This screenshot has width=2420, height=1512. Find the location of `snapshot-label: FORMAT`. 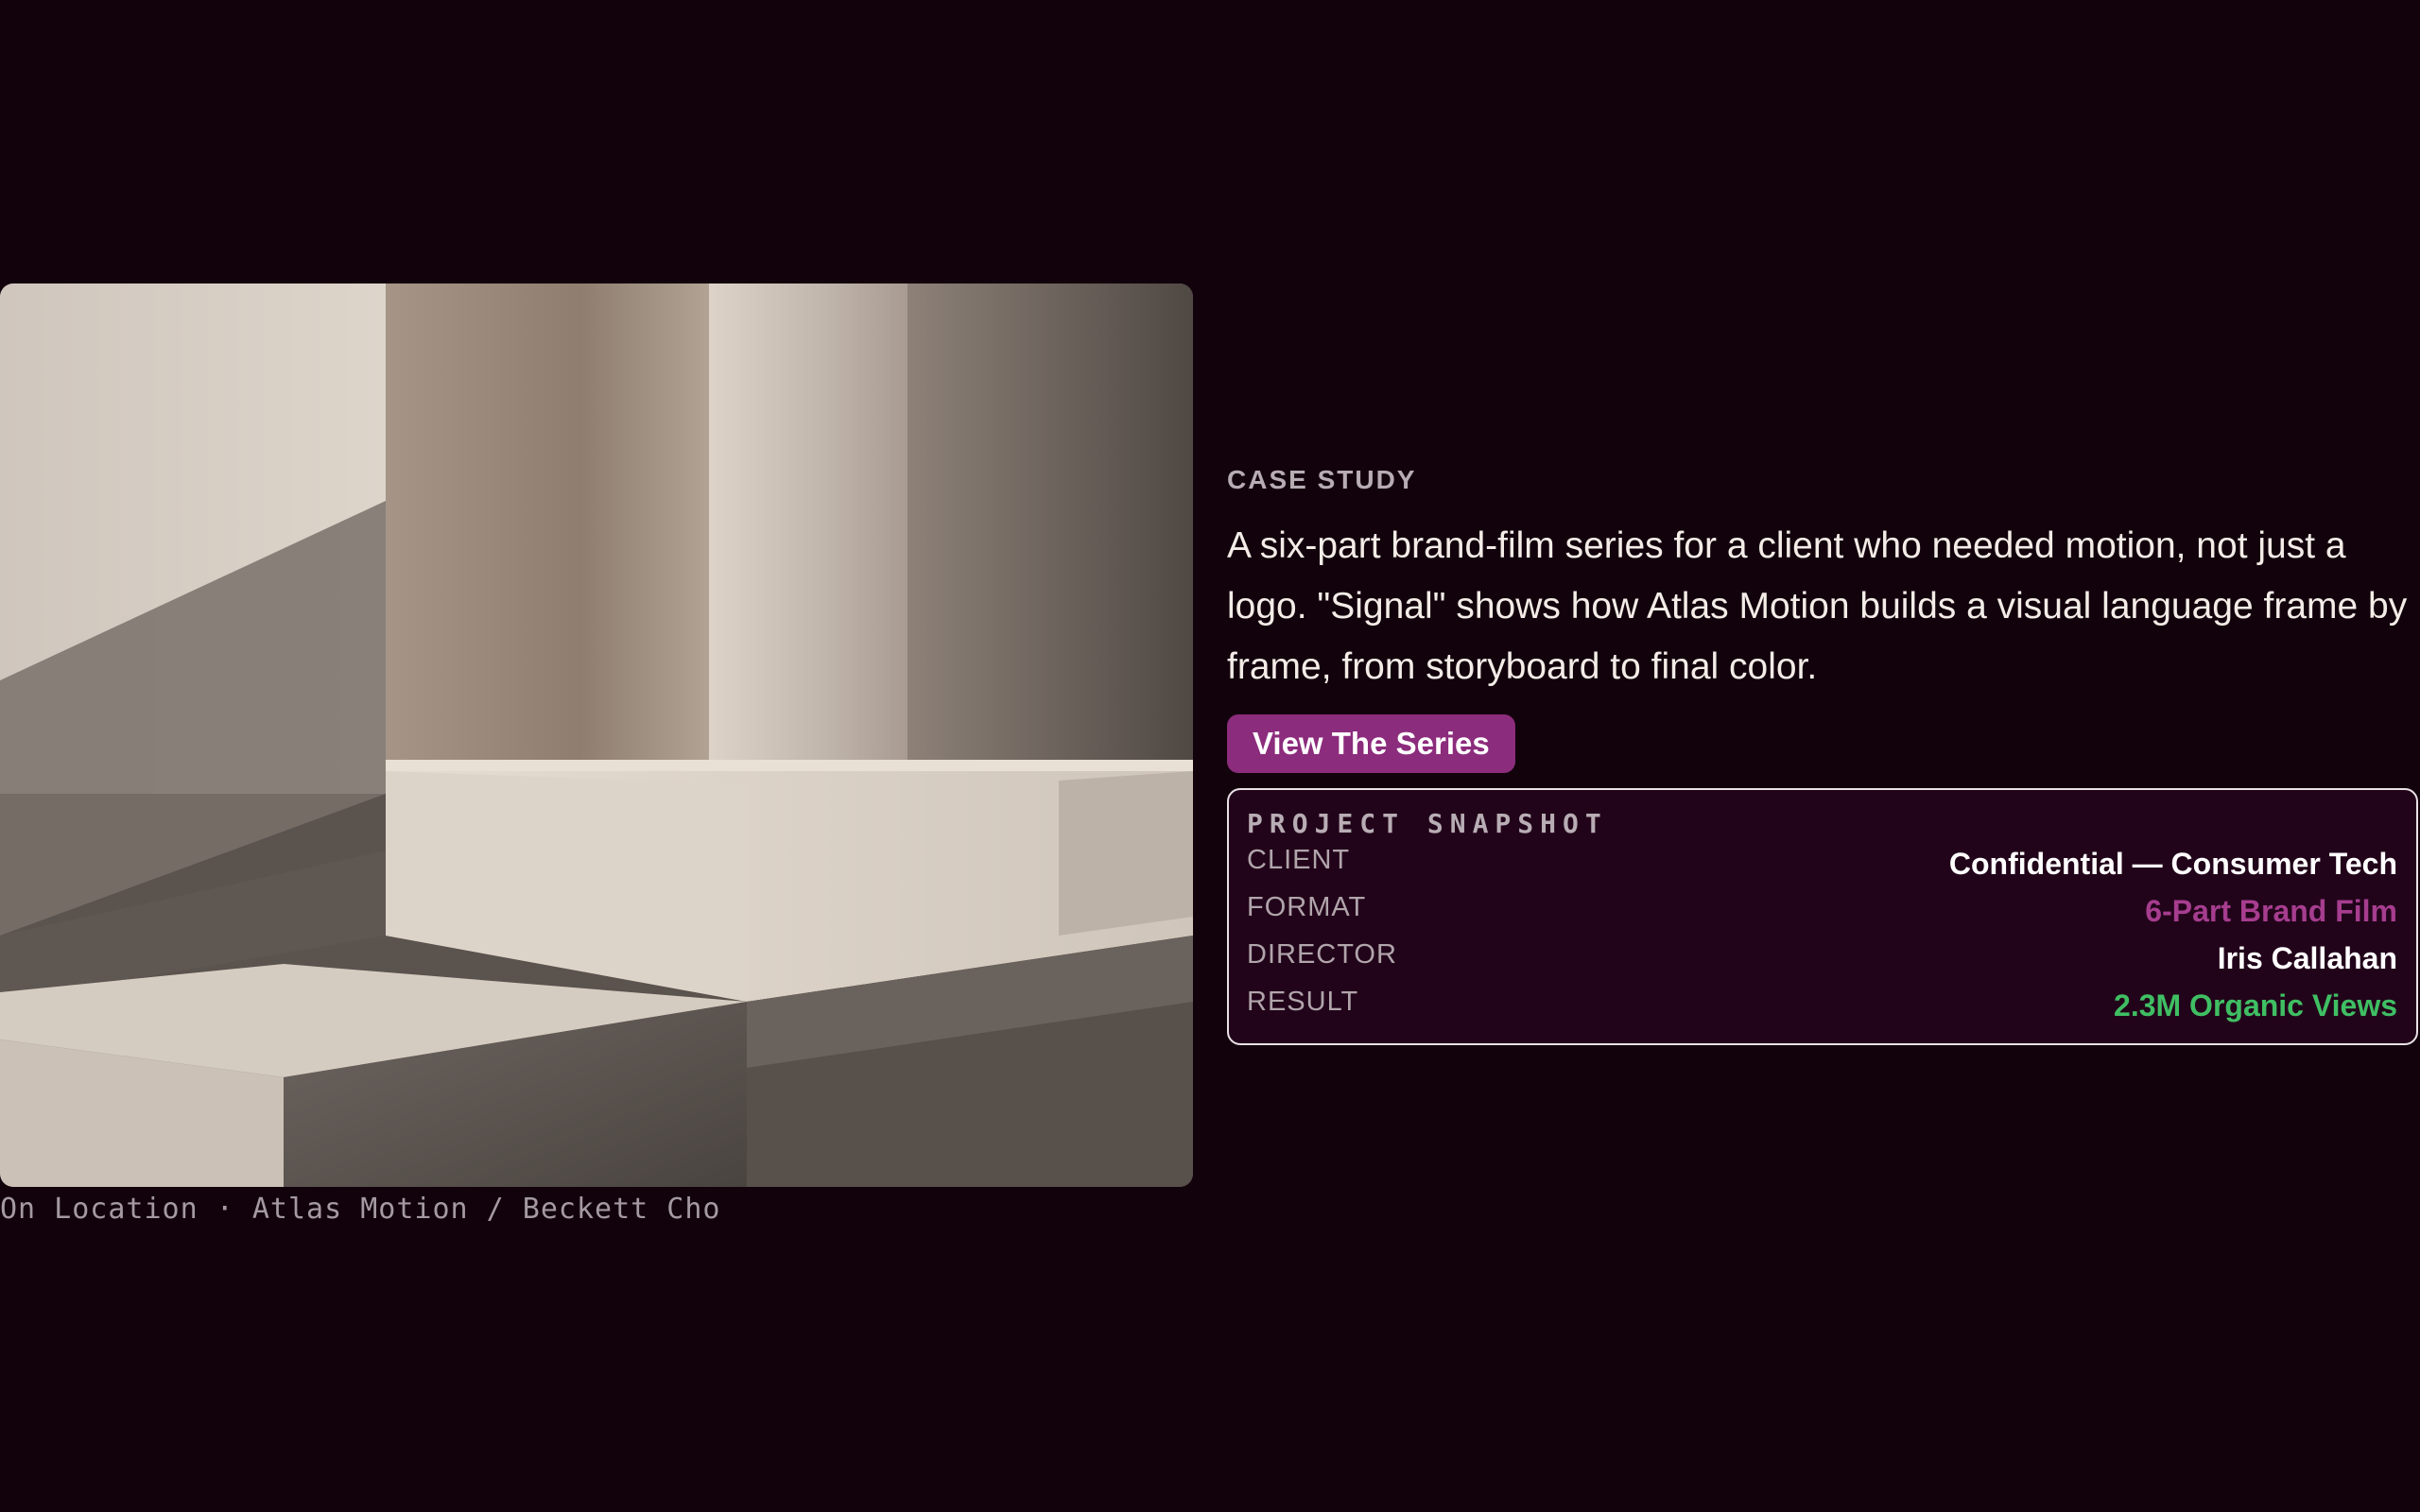

snapshot-label: FORMAT is located at coordinates (1307, 907).